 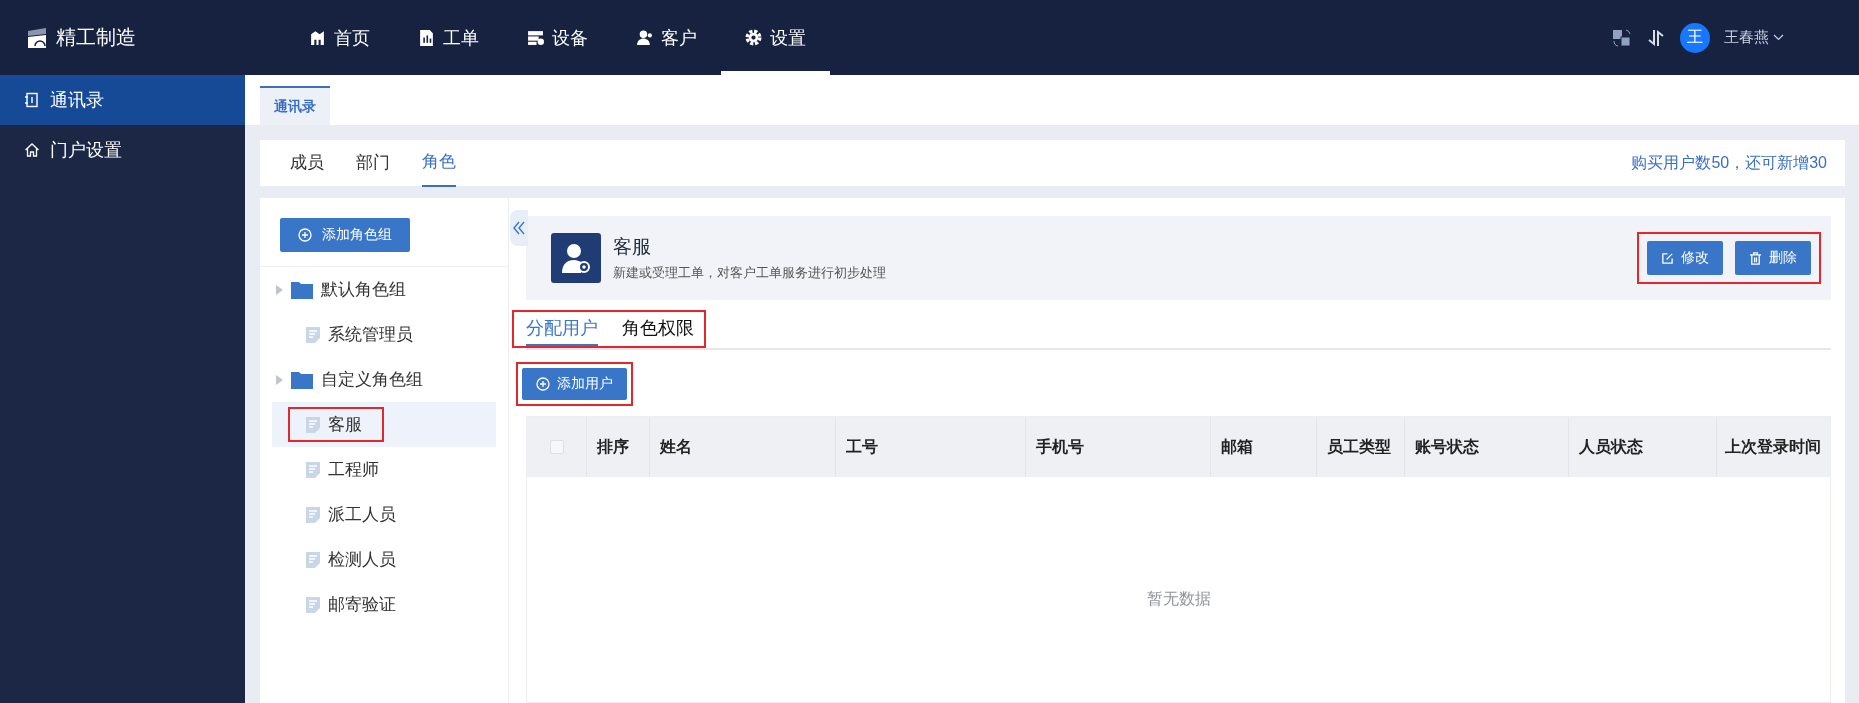 What do you see at coordinates (1361, 447) in the screenshot?
I see `column-header: 员工类型` at bounding box center [1361, 447].